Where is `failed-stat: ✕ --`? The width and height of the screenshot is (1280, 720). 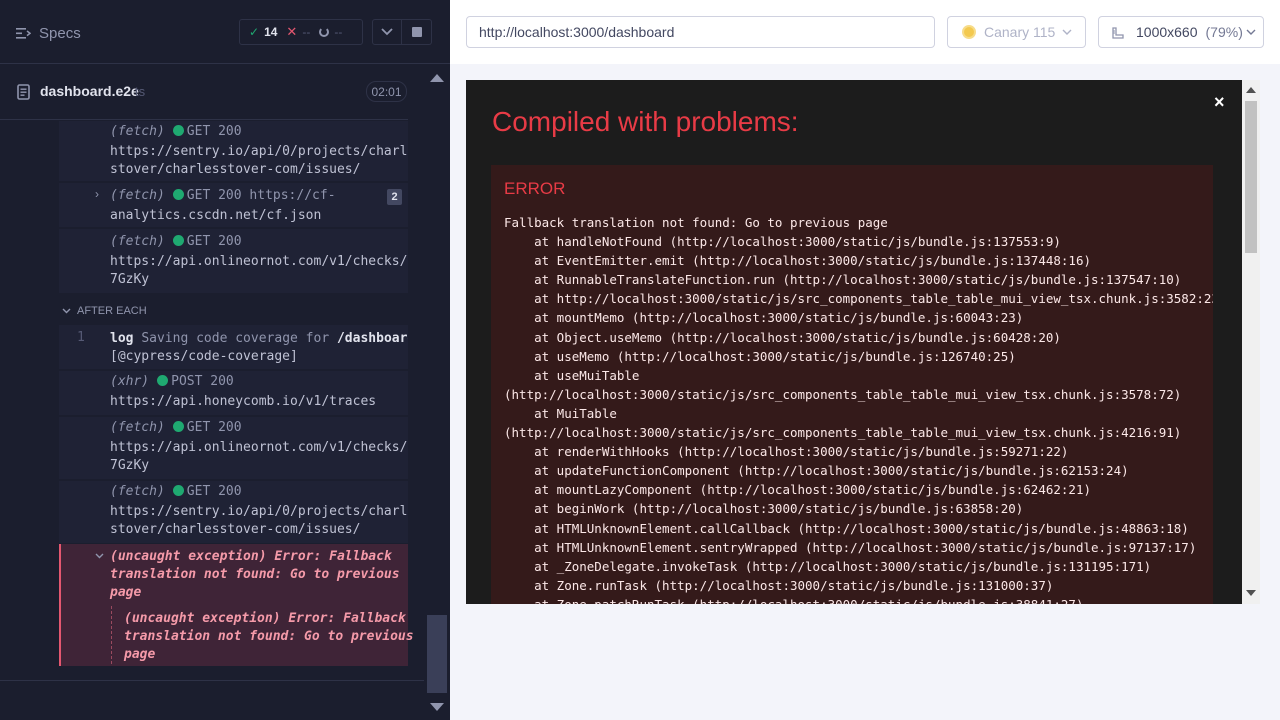
failed-stat: ✕ -- is located at coordinates (298, 32).